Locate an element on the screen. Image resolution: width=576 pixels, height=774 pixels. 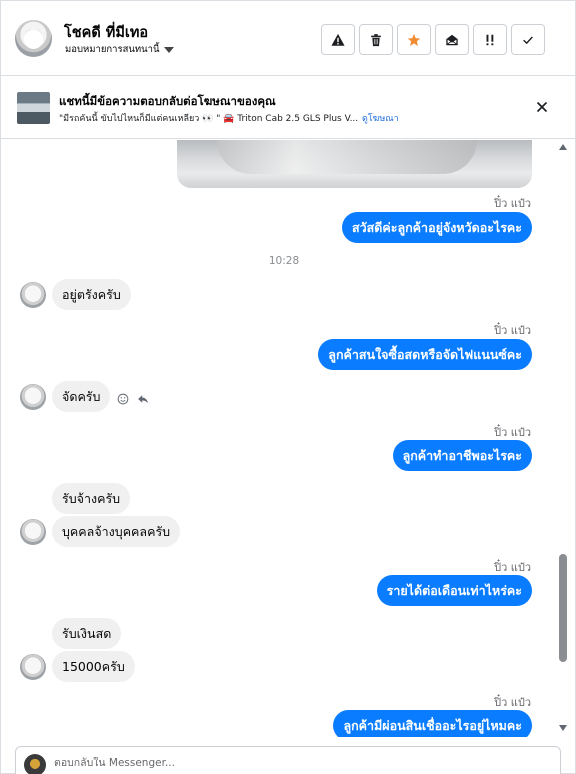
incoming-message: รับจ้างครับ is located at coordinates (91, 498).